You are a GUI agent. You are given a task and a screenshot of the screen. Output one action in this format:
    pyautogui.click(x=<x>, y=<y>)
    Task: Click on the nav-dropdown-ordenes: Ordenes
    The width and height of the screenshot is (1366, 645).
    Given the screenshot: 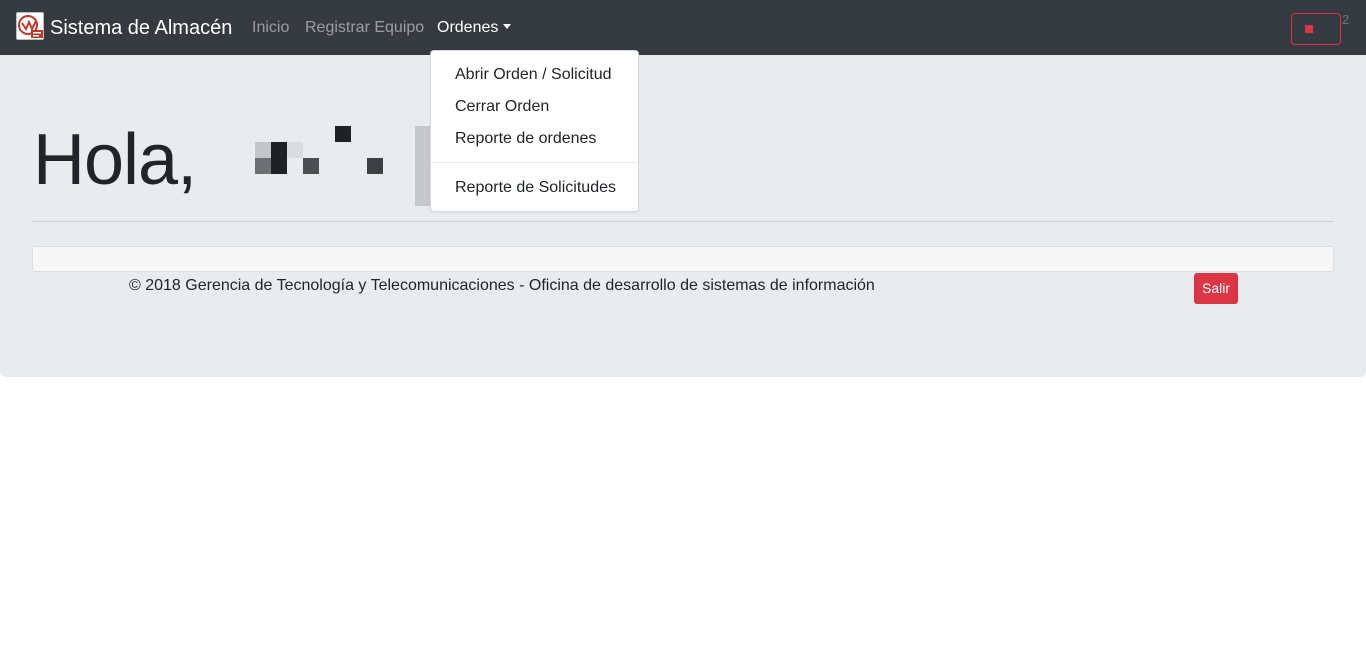 What is the action you would take?
    pyautogui.click(x=474, y=28)
    